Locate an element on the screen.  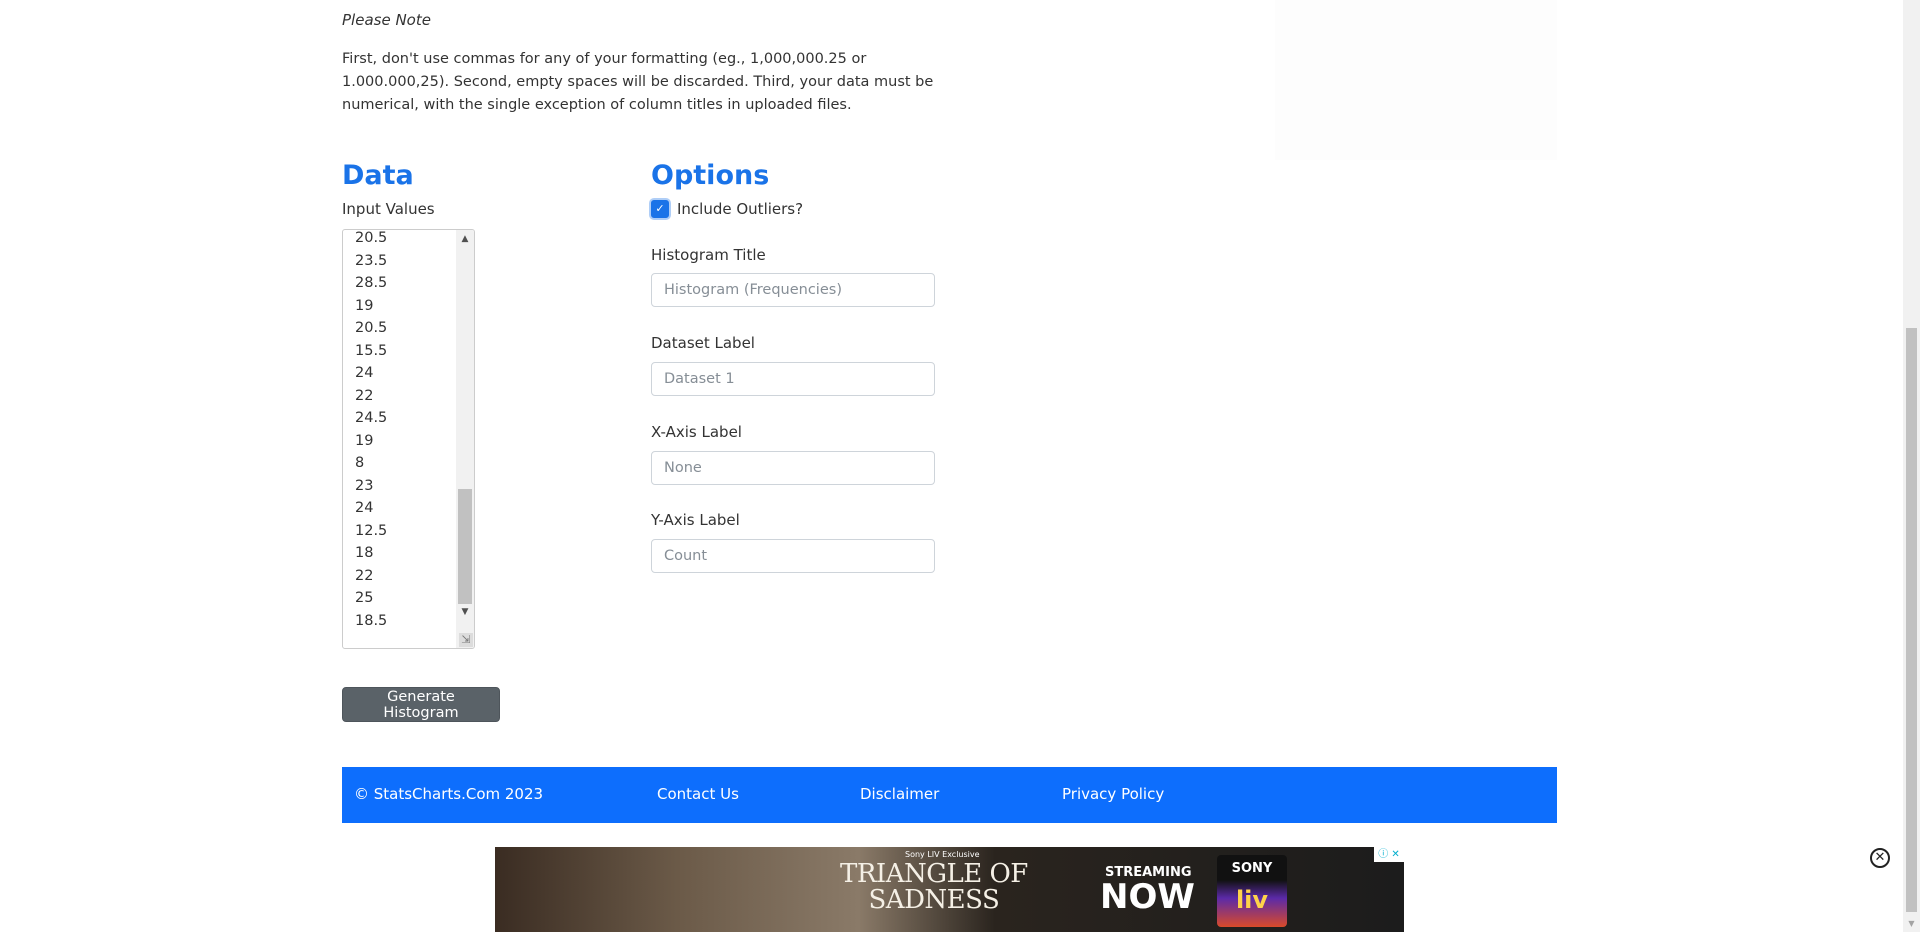
options-section-title: Options is located at coordinates (710, 175).